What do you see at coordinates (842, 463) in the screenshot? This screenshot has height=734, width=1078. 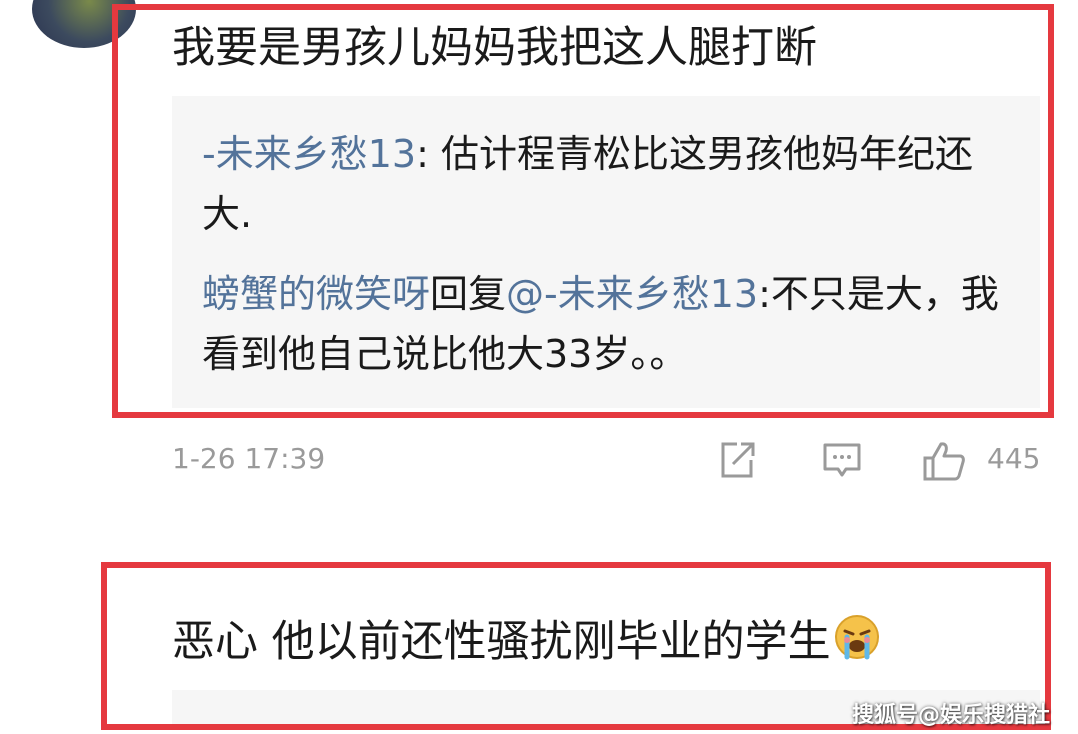 I see `comment-icon` at bounding box center [842, 463].